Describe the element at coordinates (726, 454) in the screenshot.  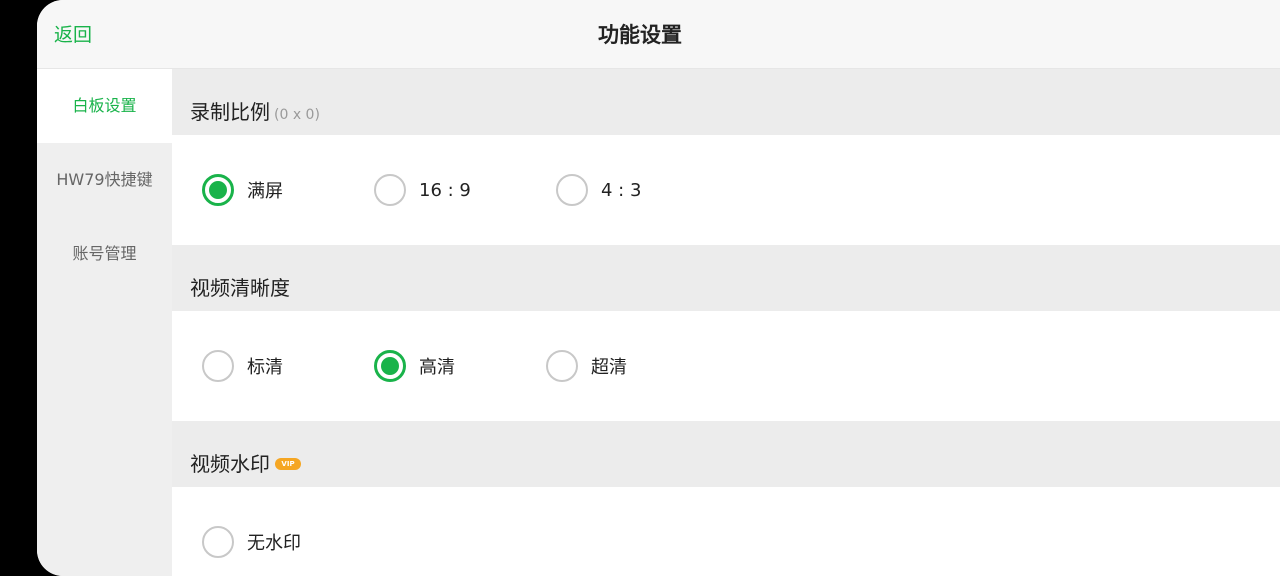
I see `section-header-watermark: 视频水印 VIP` at that location.